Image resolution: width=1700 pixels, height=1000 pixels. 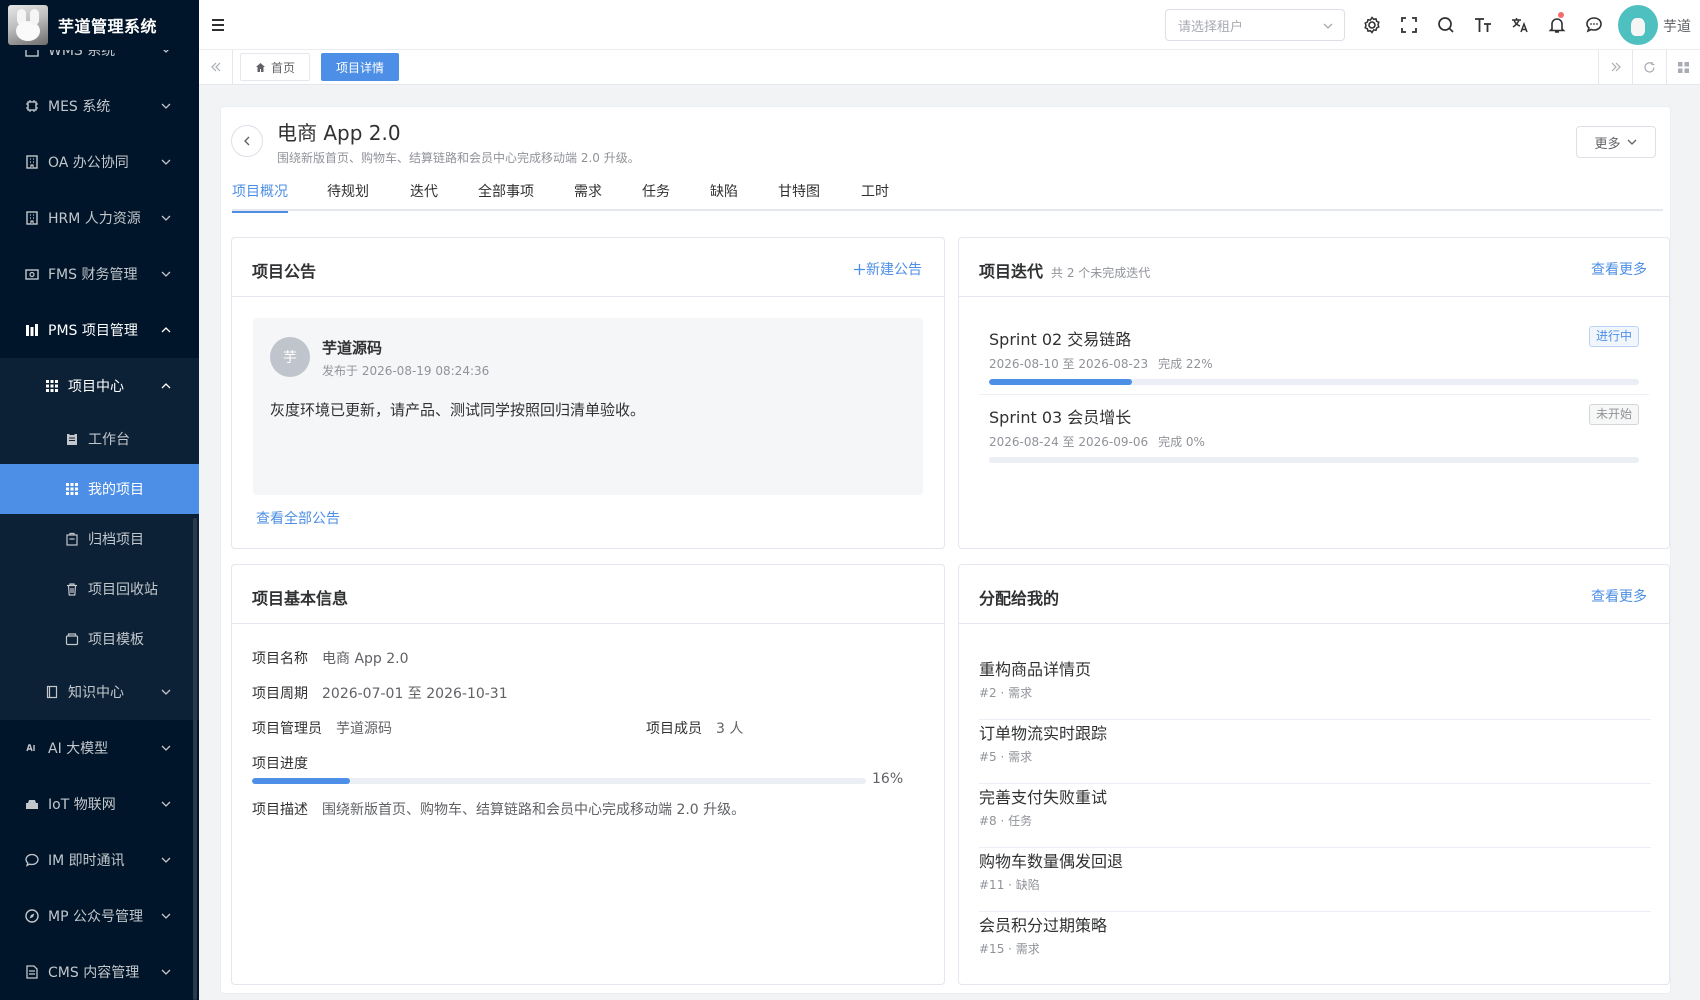 I want to click on sidebar-item-ai: AI 大模型, so click(x=99, y=748).